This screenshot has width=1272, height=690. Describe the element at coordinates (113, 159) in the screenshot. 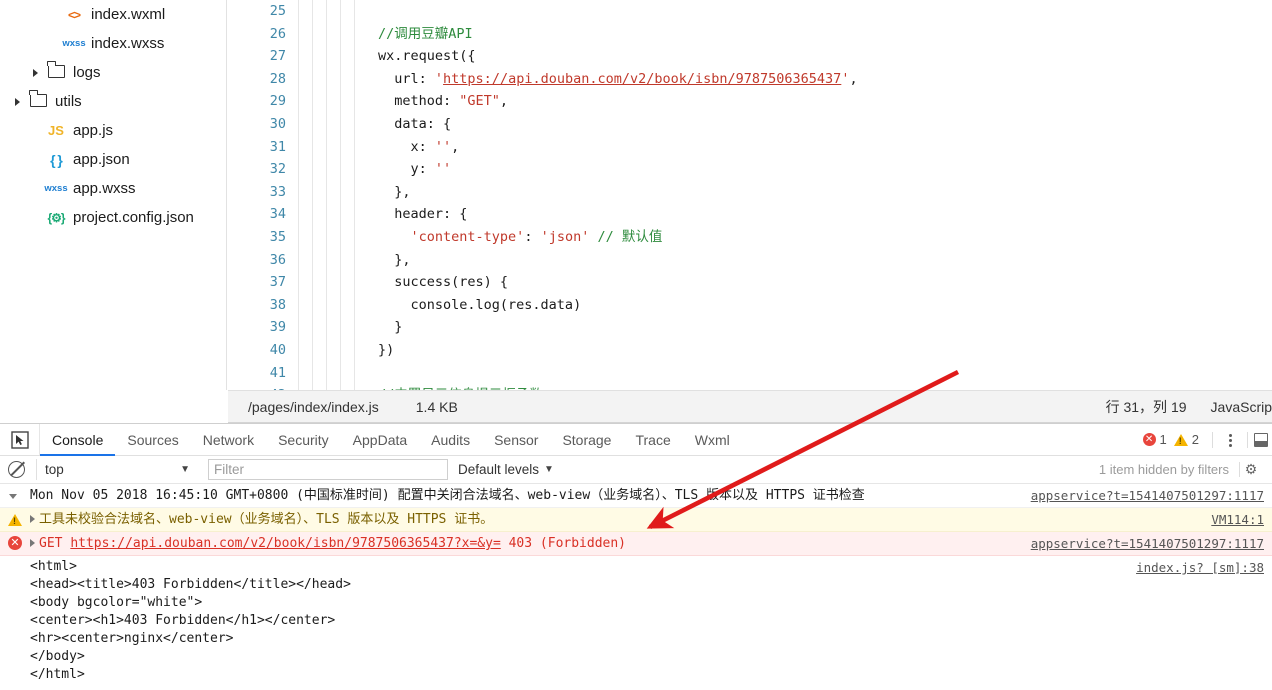

I see `file-tree-item: { } app.json` at that location.